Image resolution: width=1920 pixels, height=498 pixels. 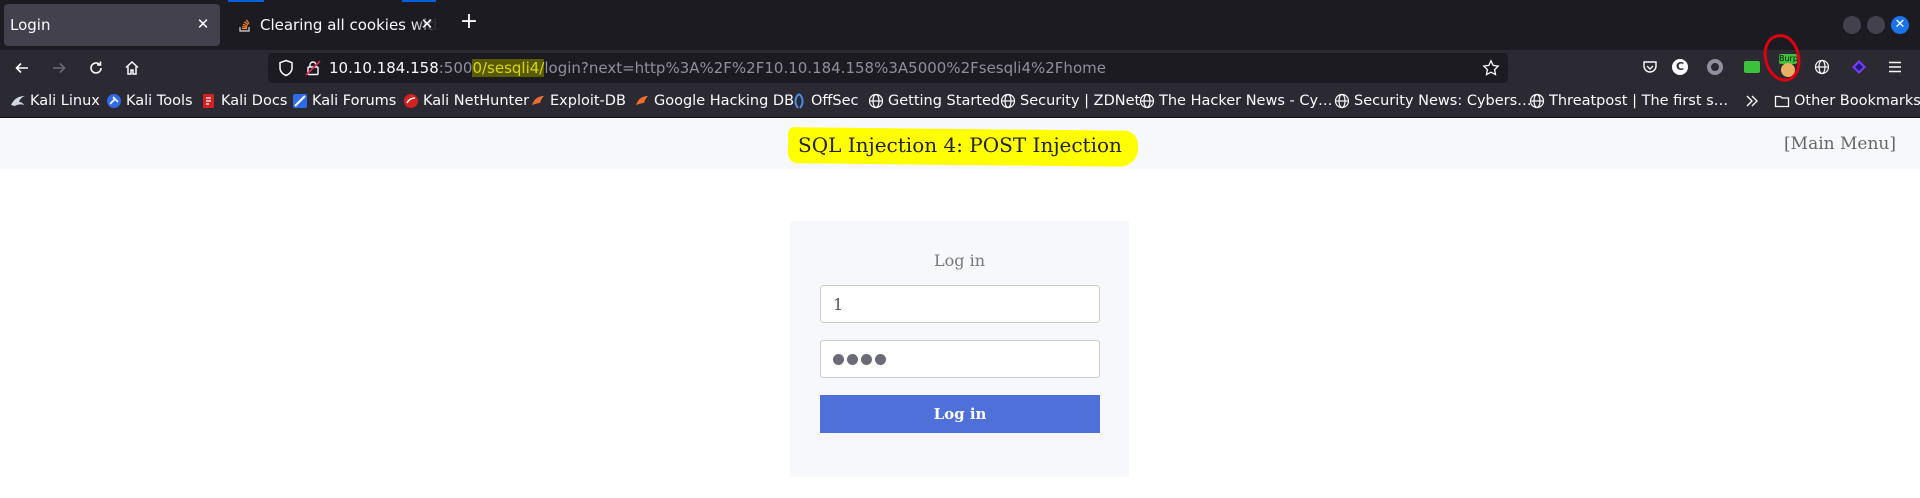 What do you see at coordinates (244, 101) in the screenshot?
I see `bookmark-kali-docs: Kali Docs` at bounding box center [244, 101].